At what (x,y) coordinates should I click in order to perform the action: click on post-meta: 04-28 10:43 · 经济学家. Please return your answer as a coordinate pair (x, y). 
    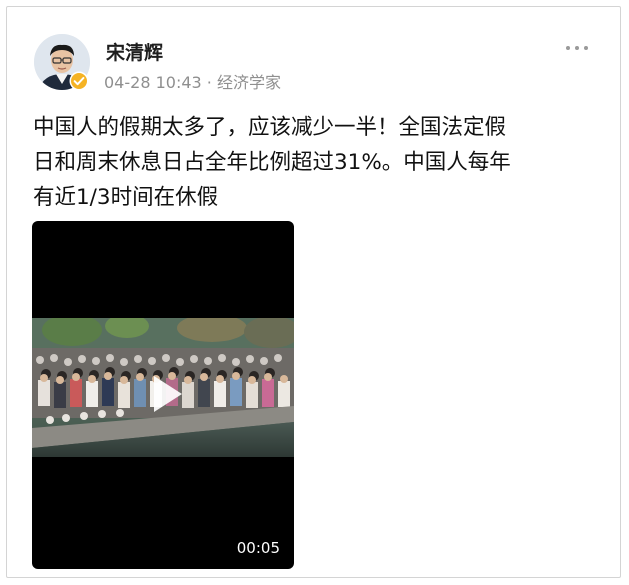
    Looking at the image, I should click on (192, 81).